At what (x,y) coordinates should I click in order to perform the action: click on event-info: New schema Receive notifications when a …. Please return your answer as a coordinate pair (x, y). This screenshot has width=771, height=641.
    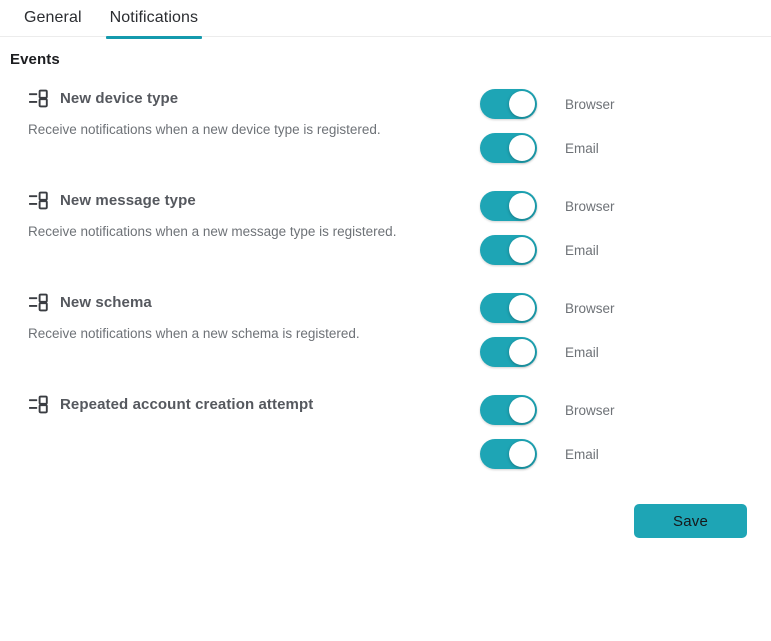
    Looking at the image, I should click on (254, 315).